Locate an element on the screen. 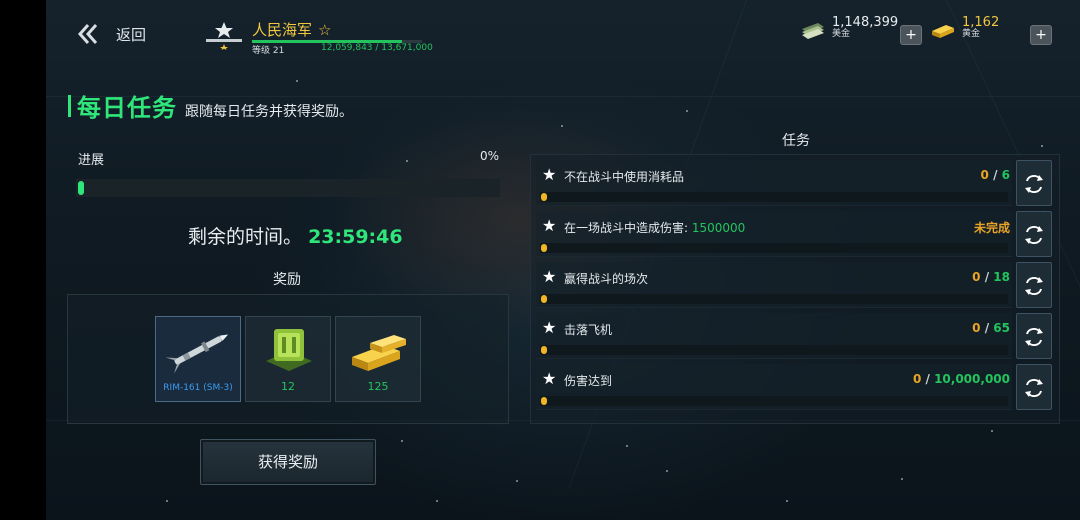  dollar-bills-icon is located at coordinates (813, 31).